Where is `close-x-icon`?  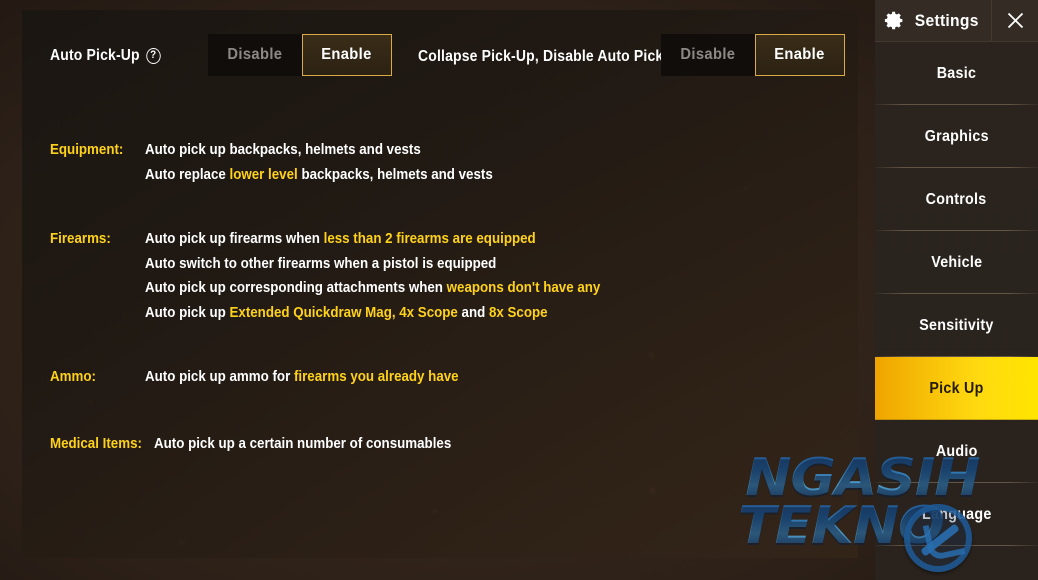
close-x-icon is located at coordinates (1015, 20).